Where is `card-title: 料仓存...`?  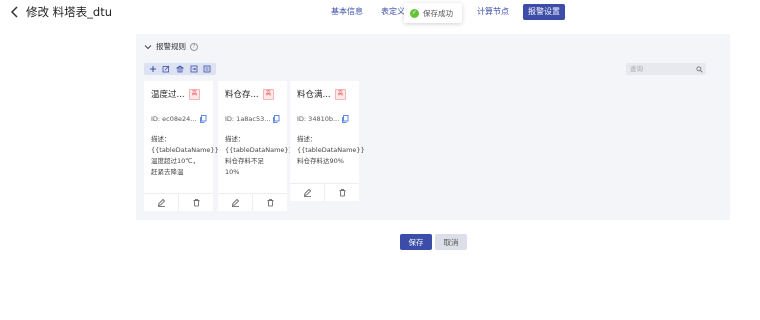 card-title: 料仓存... is located at coordinates (242, 95).